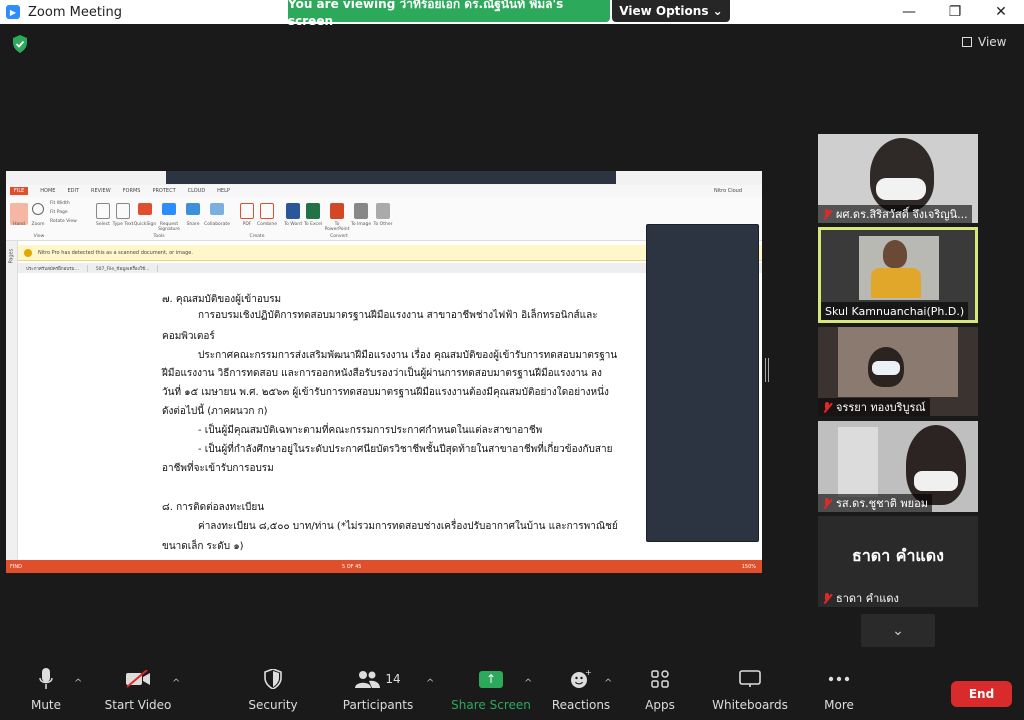 This screenshot has width=1024, height=720. What do you see at coordinates (12, 401) in the screenshot?
I see `pages-rail: Pages` at bounding box center [12, 401].